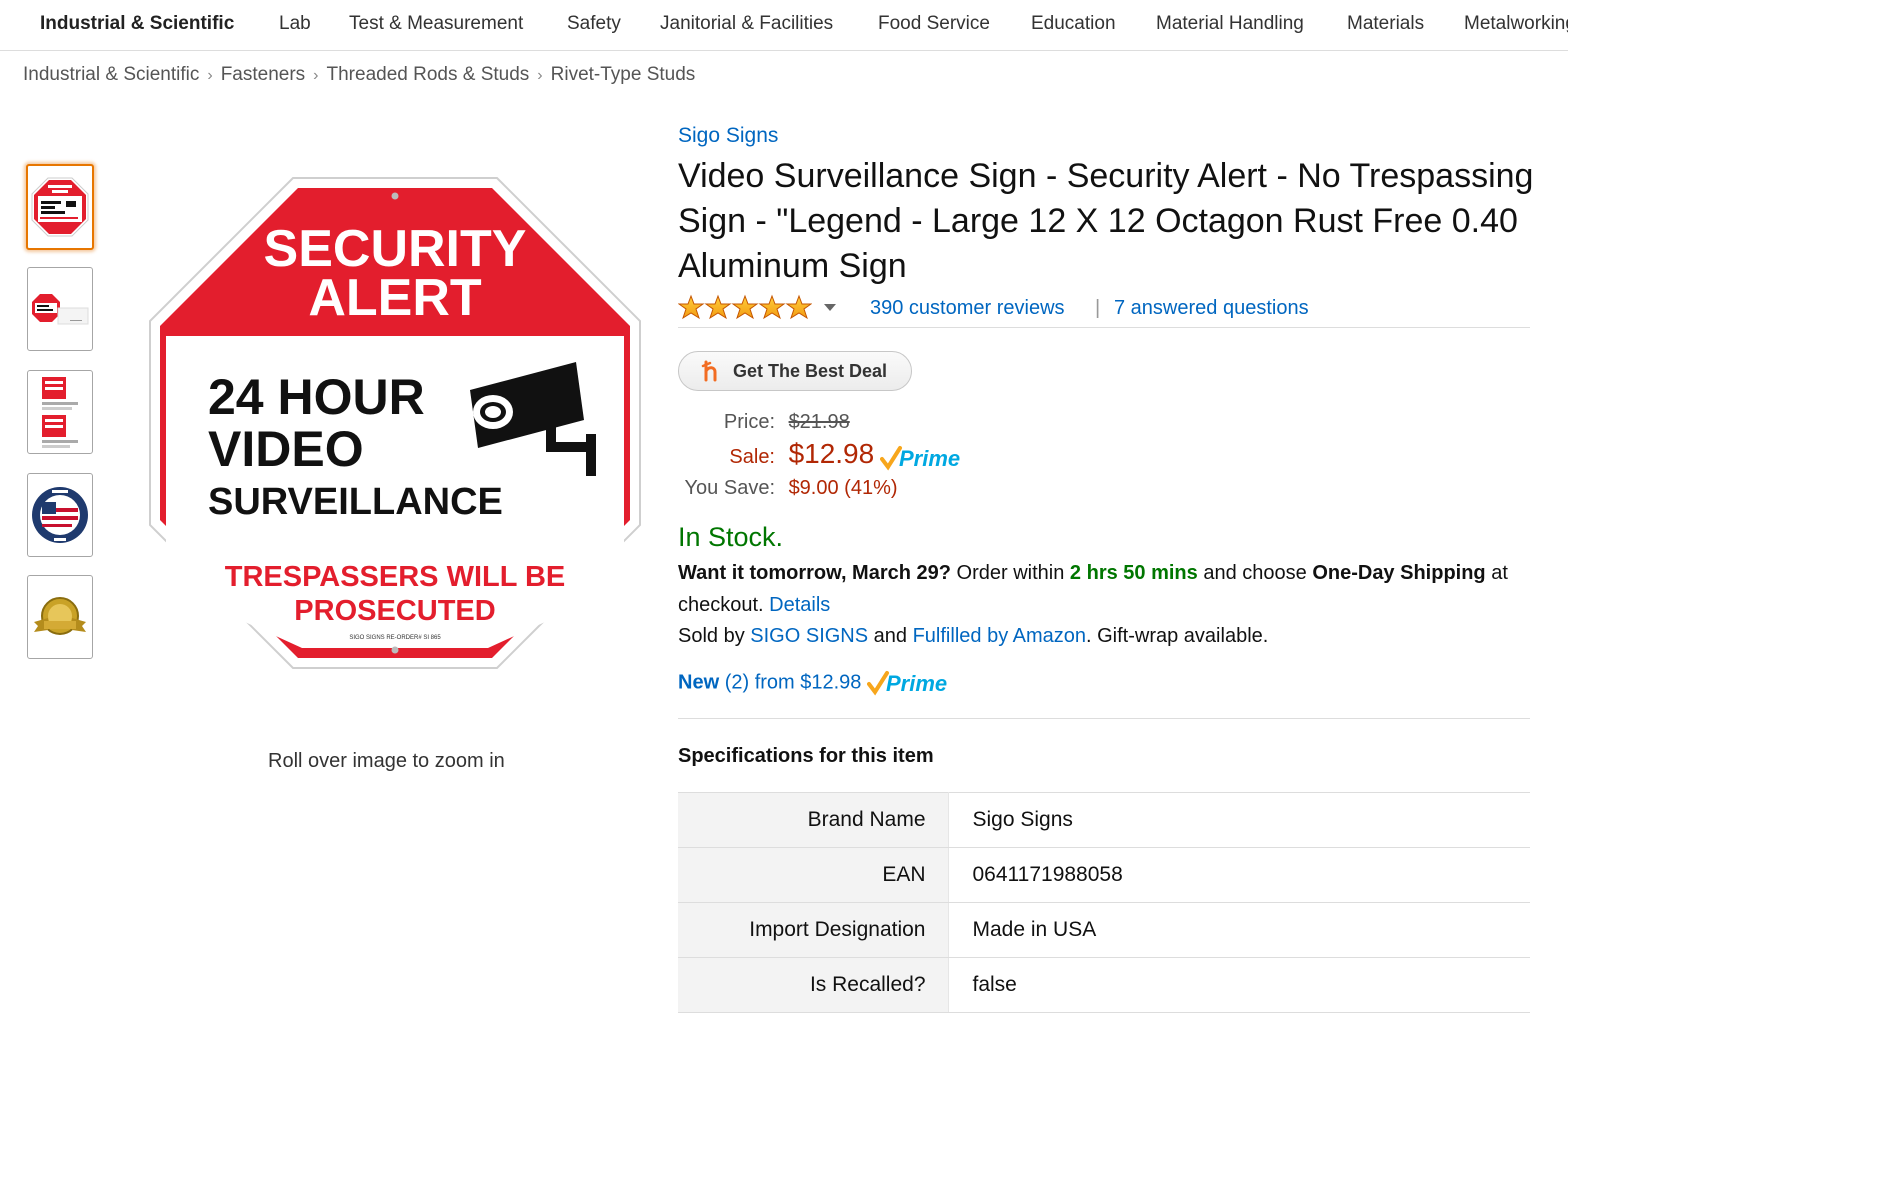 This screenshot has width=1894, height=1202. Describe the element at coordinates (395, 577) in the screenshot. I see `sign-trespassers-text: TRESPASSERS WILL BE` at that location.